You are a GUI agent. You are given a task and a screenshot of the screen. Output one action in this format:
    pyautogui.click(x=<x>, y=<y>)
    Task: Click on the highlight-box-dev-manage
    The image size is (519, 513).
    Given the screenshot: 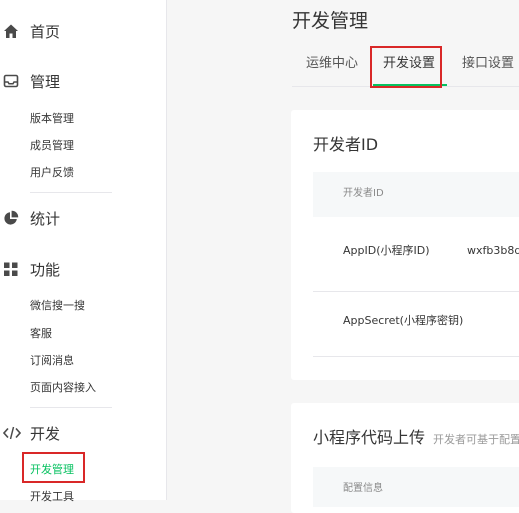 What is the action you would take?
    pyautogui.click(x=53, y=467)
    